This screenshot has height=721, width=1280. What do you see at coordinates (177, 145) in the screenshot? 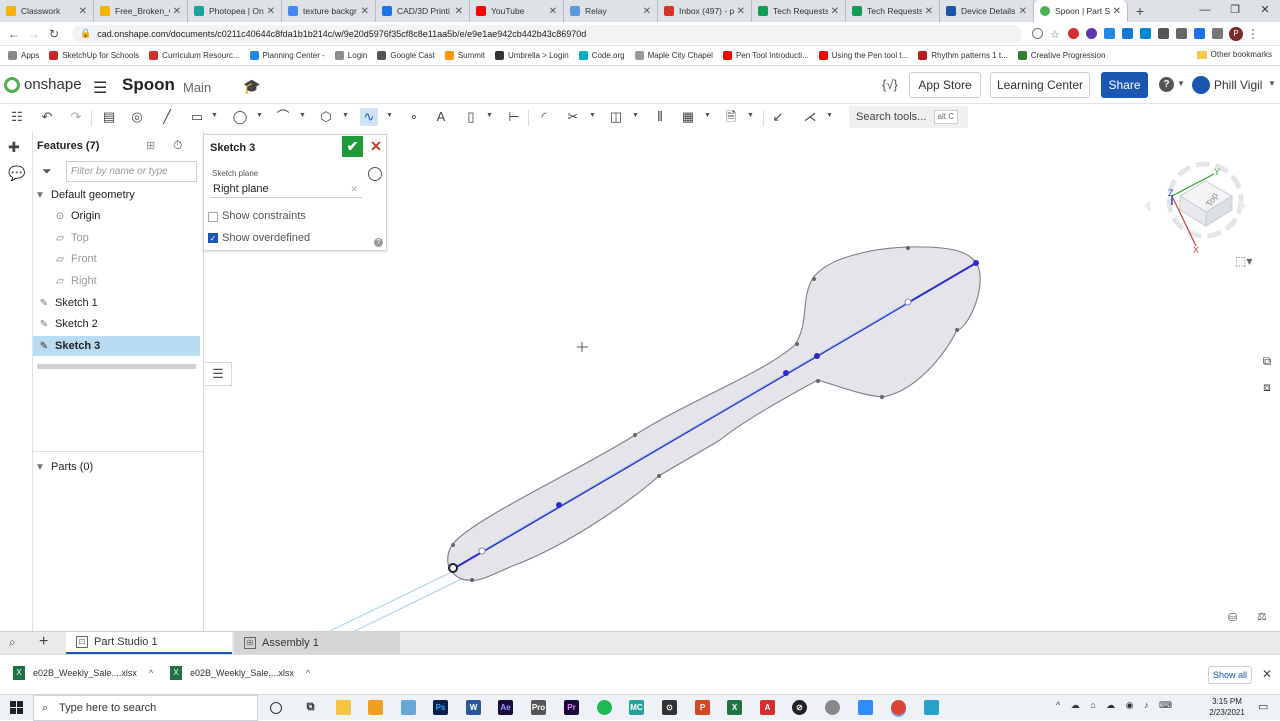
I see `rollback-timer-icon: ⏱` at bounding box center [177, 145].